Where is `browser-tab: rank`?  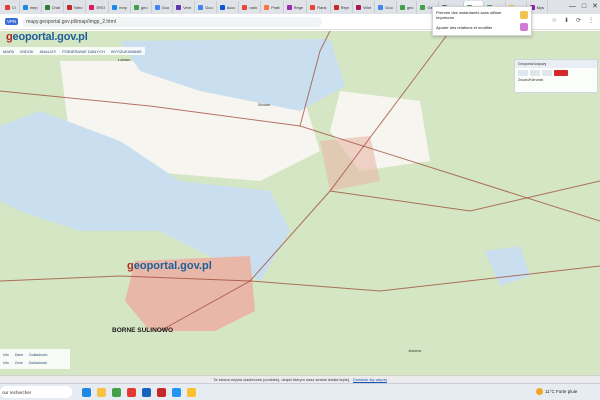
browser-tab: rank is located at coordinates (250, 7).